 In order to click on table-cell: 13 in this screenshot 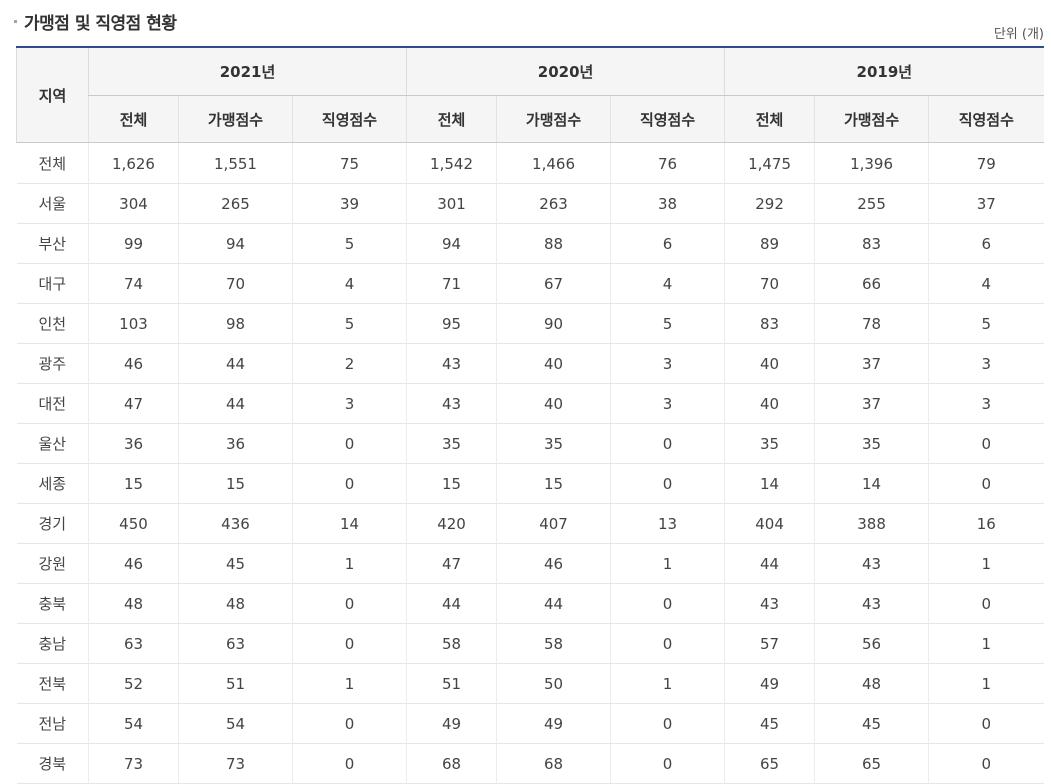, I will do `click(667, 523)`.